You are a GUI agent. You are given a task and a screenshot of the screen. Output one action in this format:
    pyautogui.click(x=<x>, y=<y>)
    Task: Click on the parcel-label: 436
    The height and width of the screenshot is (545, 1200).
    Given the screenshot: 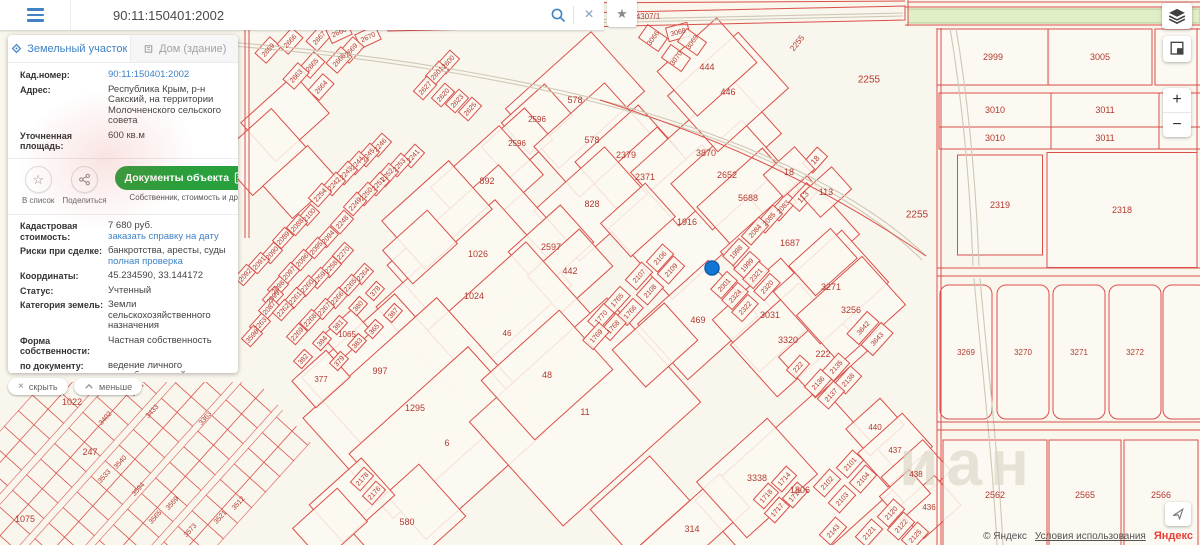 What is the action you would take?
    pyautogui.click(x=929, y=507)
    